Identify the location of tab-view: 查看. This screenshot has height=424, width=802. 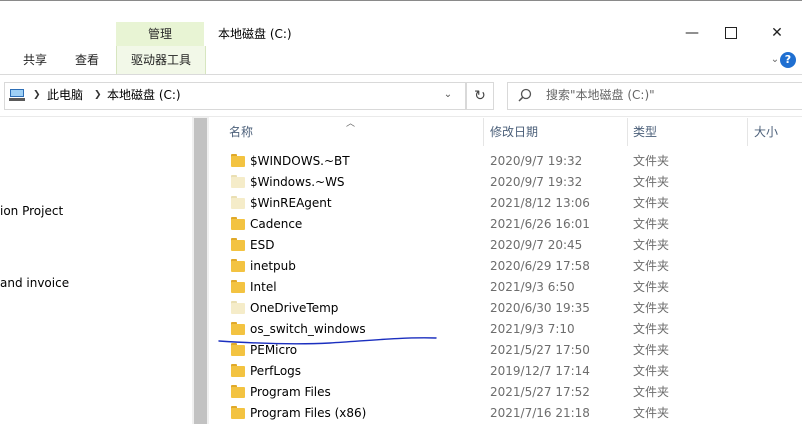
(87, 60).